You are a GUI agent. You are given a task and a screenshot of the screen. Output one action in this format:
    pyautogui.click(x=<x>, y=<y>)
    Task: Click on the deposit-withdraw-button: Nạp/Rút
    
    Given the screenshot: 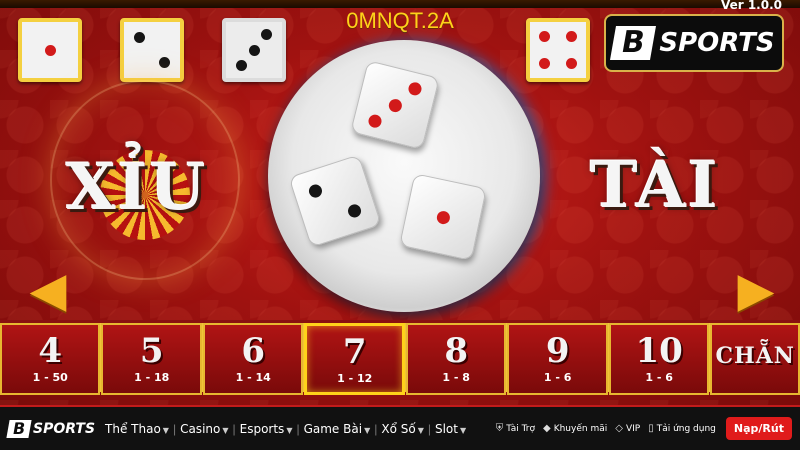 What is the action you would take?
    pyautogui.click(x=758, y=428)
    